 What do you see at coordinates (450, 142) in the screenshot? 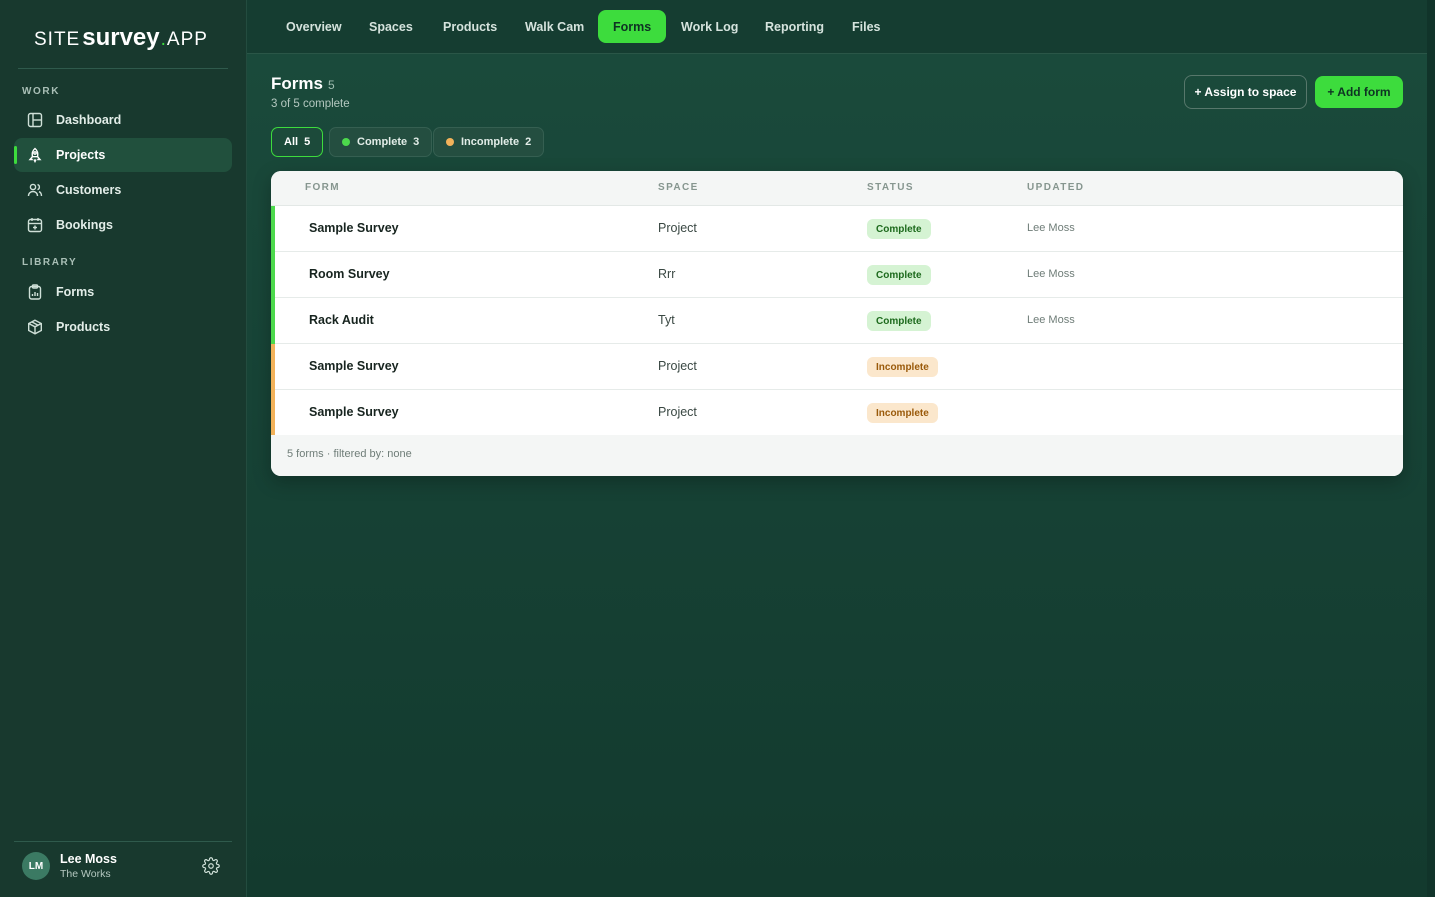
I see `incomplete-dot-icon` at bounding box center [450, 142].